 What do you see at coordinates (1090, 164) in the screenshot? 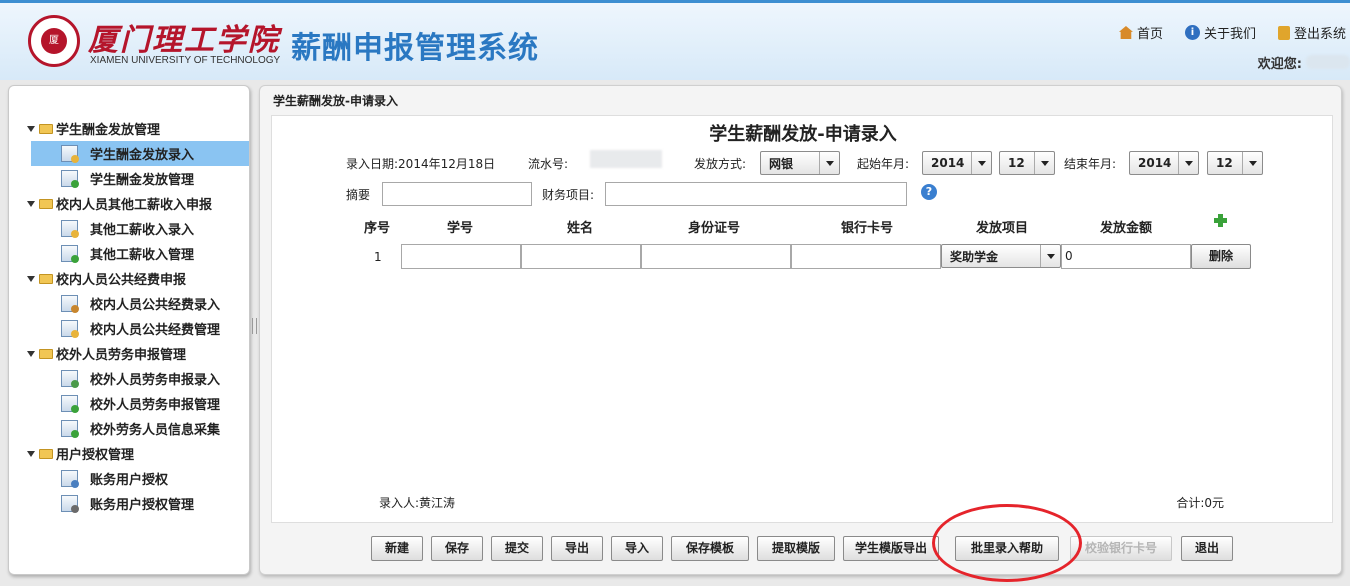
I see `end-month-label: 结束年月:` at bounding box center [1090, 164].